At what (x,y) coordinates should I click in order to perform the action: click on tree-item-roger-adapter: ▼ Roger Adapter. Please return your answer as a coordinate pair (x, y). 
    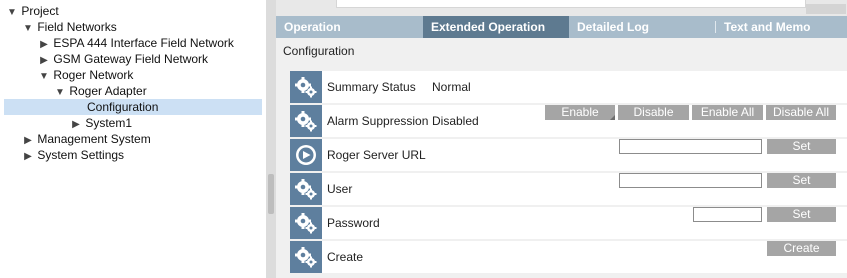
    Looking at the image, I should click on (100, 91).